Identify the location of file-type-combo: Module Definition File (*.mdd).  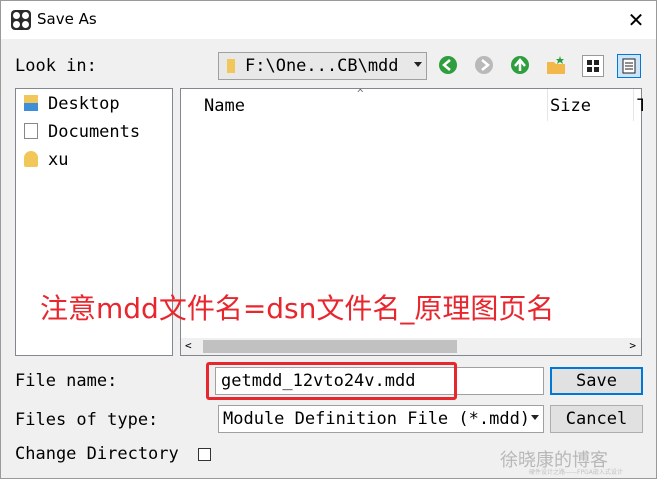
(381, 419).